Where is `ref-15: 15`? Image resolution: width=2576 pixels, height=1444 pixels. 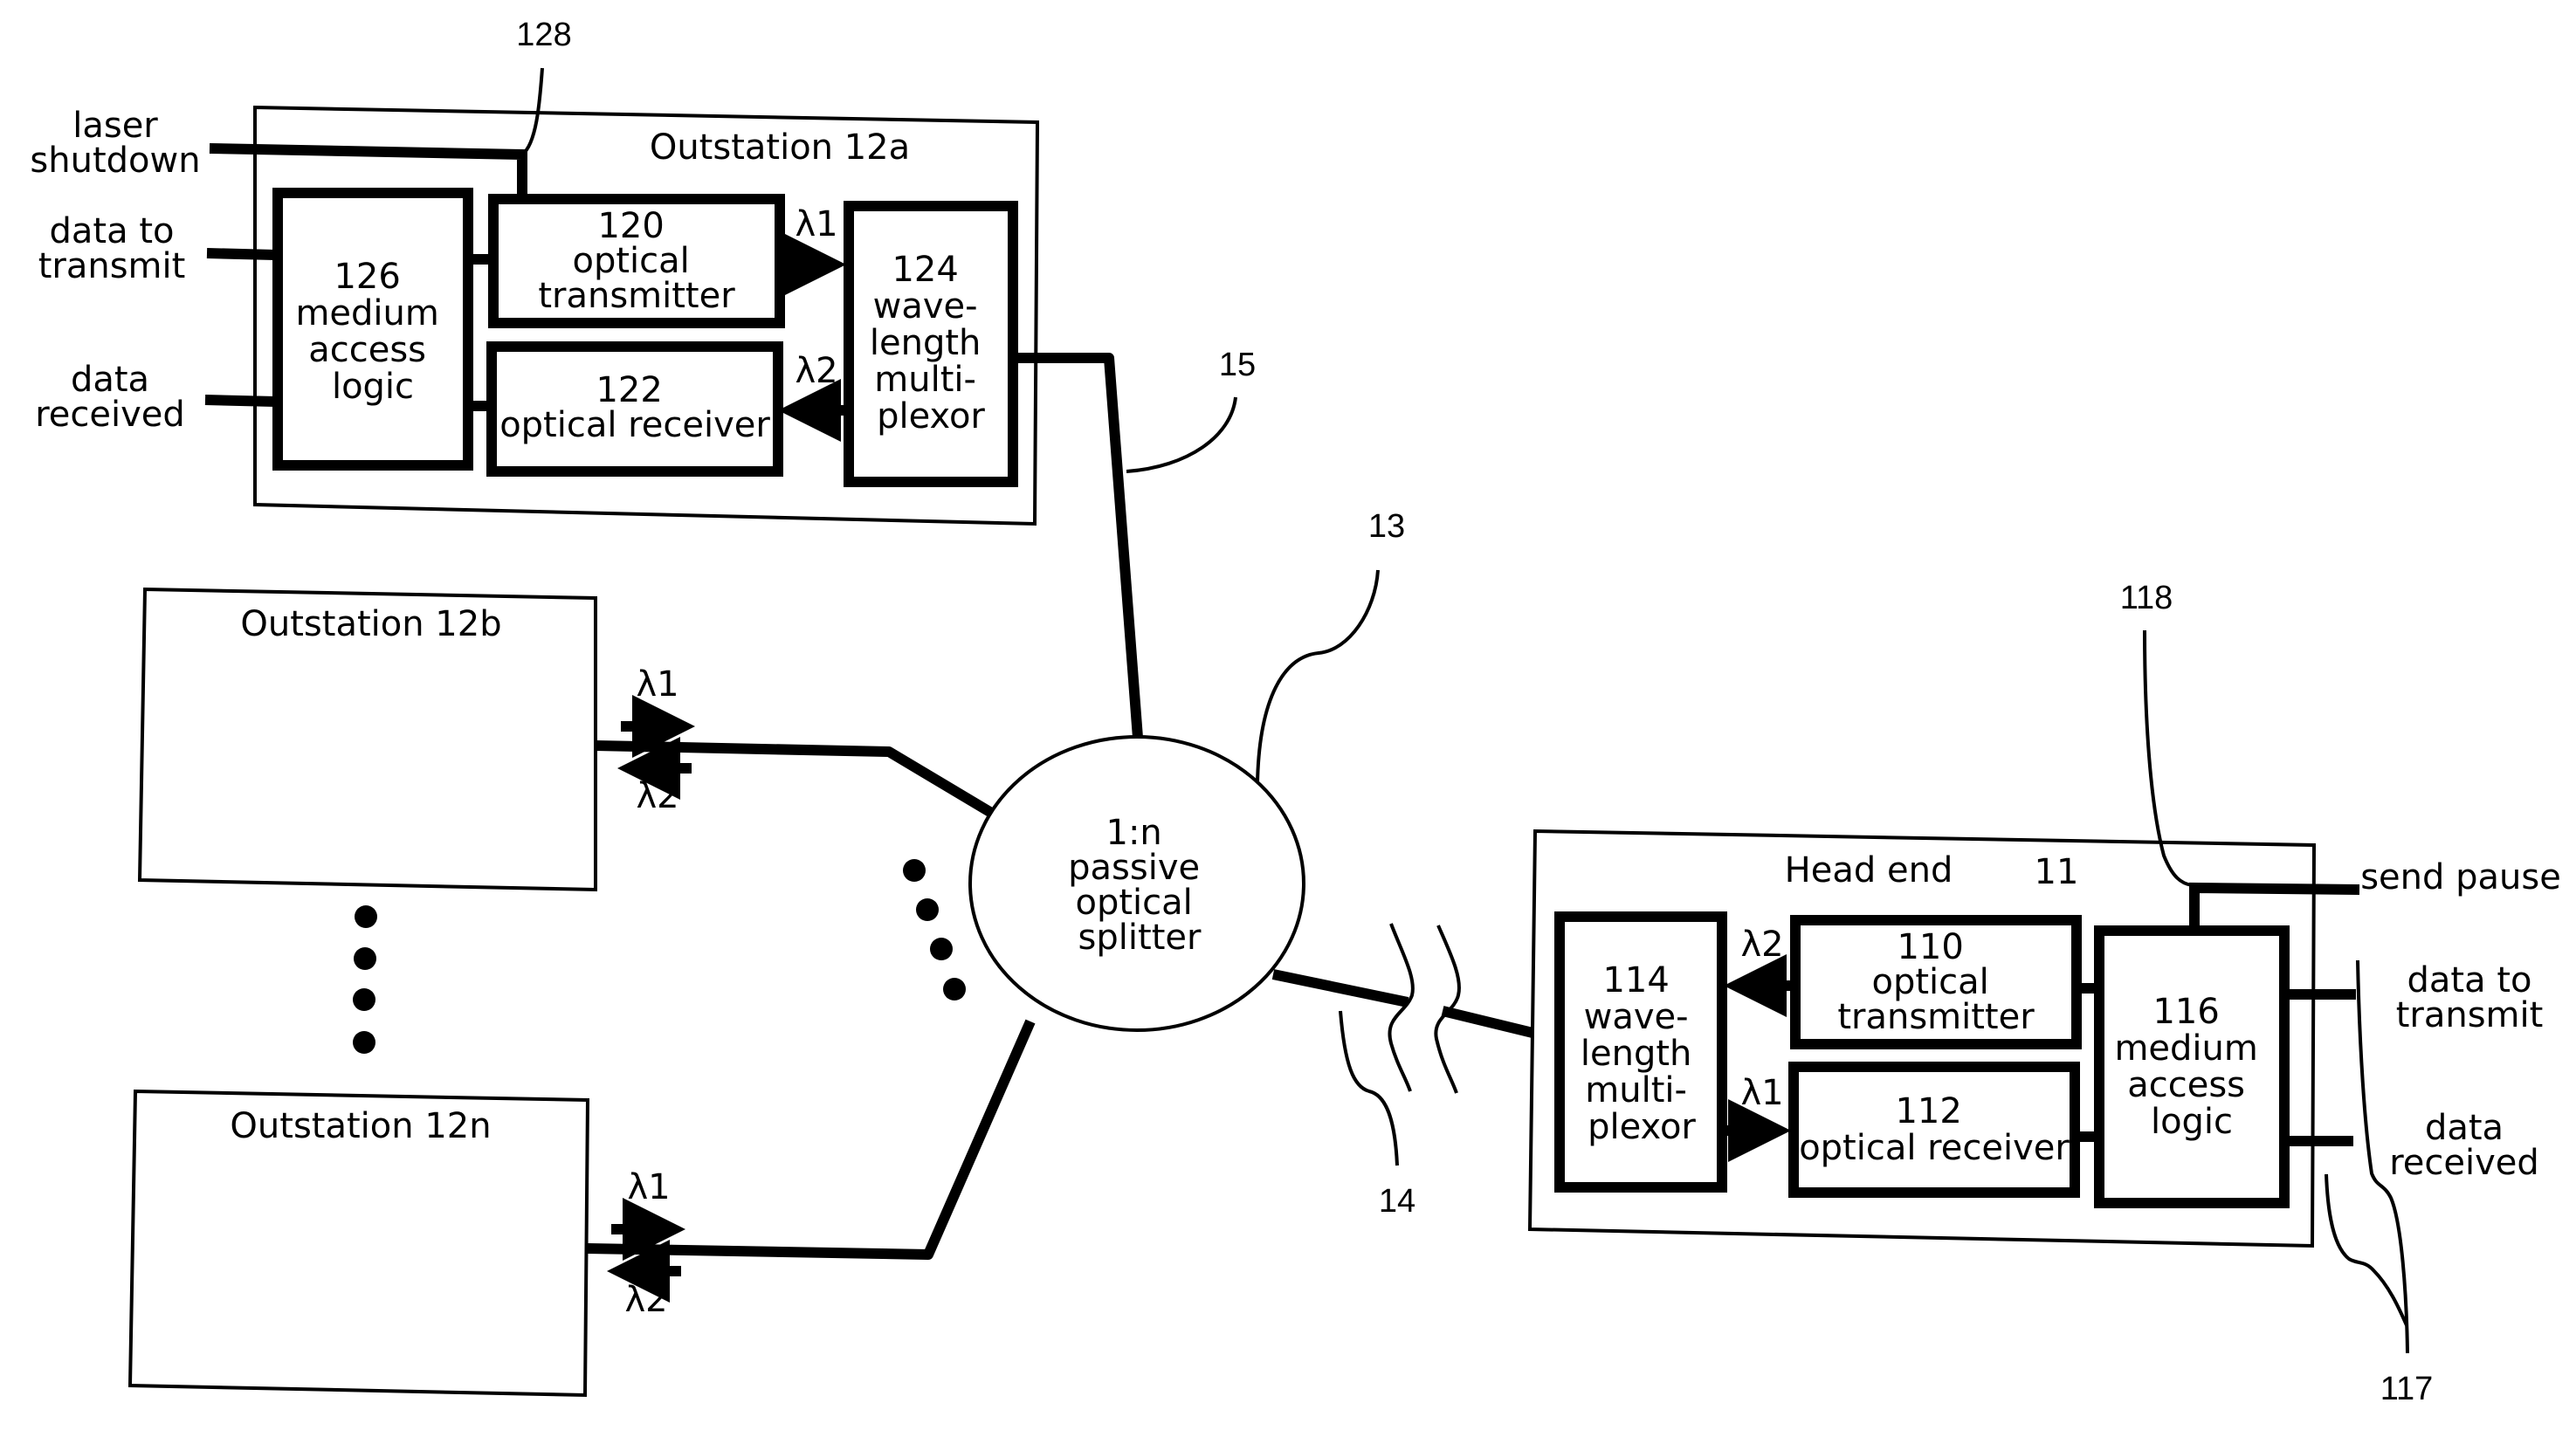
ref-15: 15 is located at coordinates (1237, 365).